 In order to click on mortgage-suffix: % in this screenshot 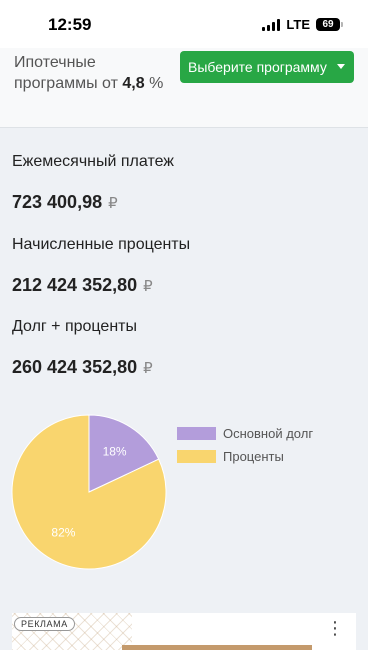, I will do `click(156, 83)`.